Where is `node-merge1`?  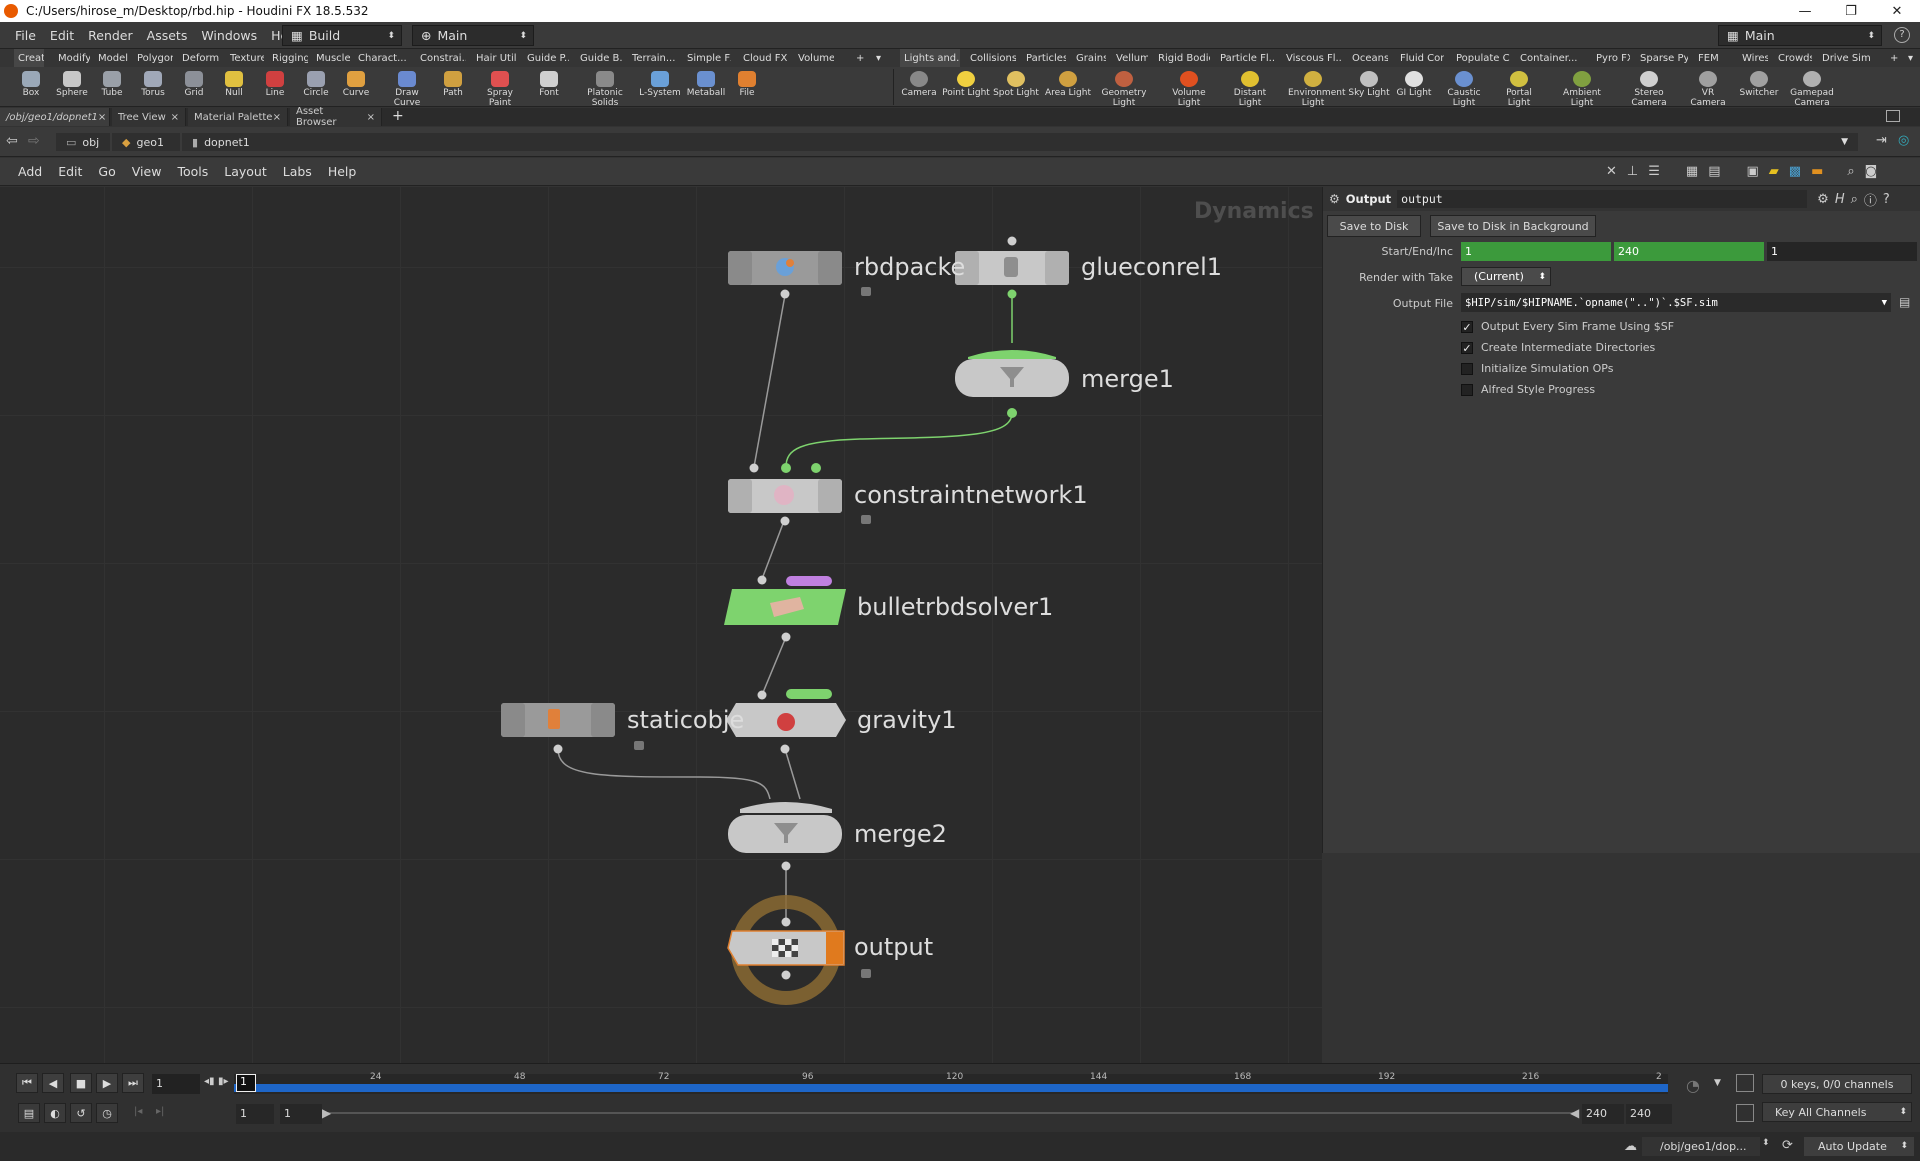 node-merge1 is located at coordinates (1012, 384).